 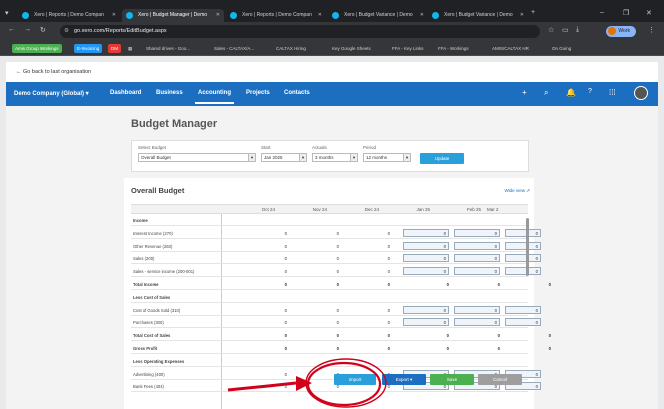 I want to click on annotation-circle, so click(x=344, y=384).